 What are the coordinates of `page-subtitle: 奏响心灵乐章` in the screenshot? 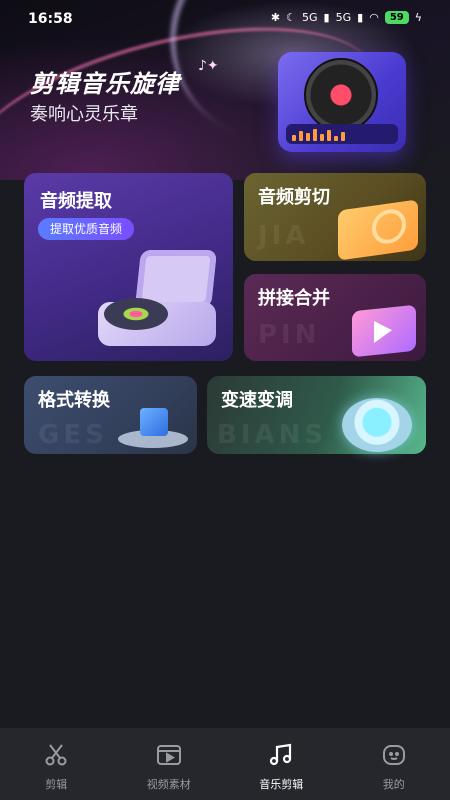 It's located at (84, 114).